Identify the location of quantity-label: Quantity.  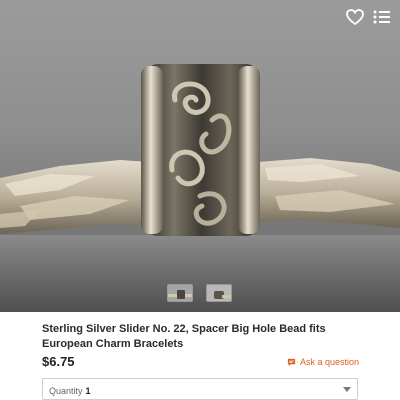
(66, 391).